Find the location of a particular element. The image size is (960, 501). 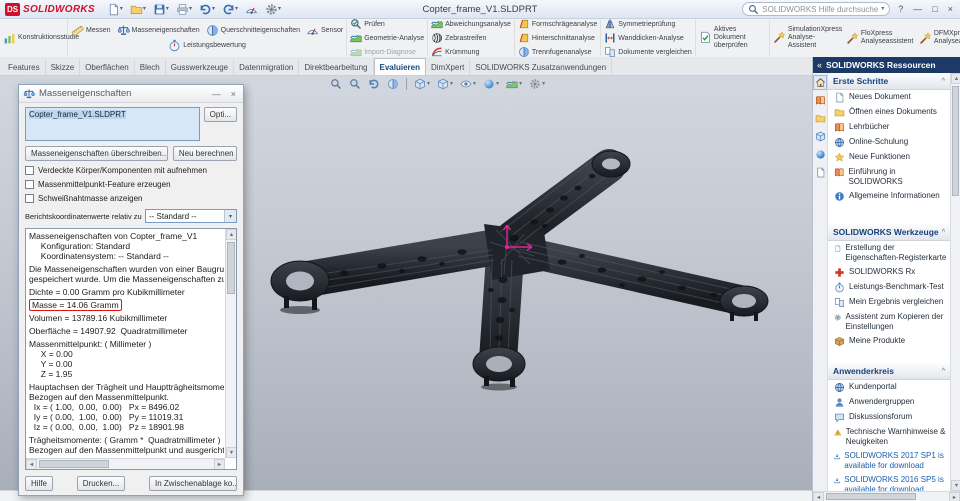

zoom-fit-button is located at coordinates (336, 84).